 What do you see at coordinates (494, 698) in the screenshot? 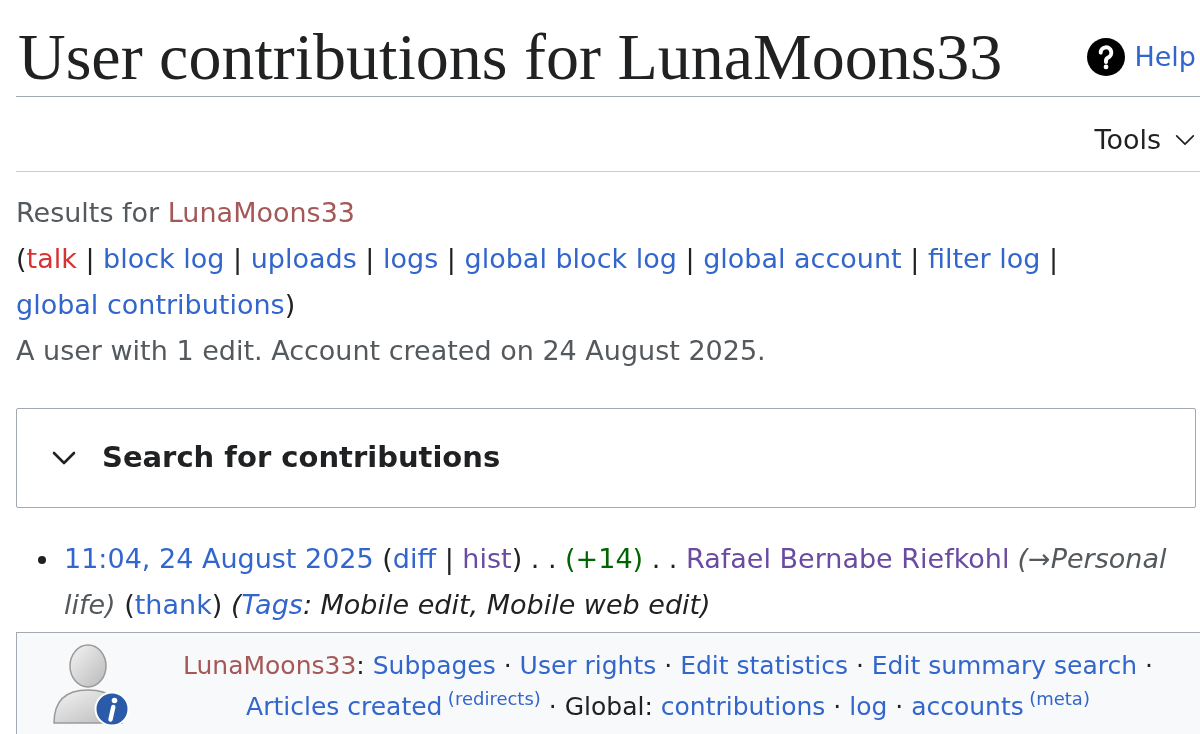
I see `superscript-link: (redirects)` at bounding box center [494, 698].